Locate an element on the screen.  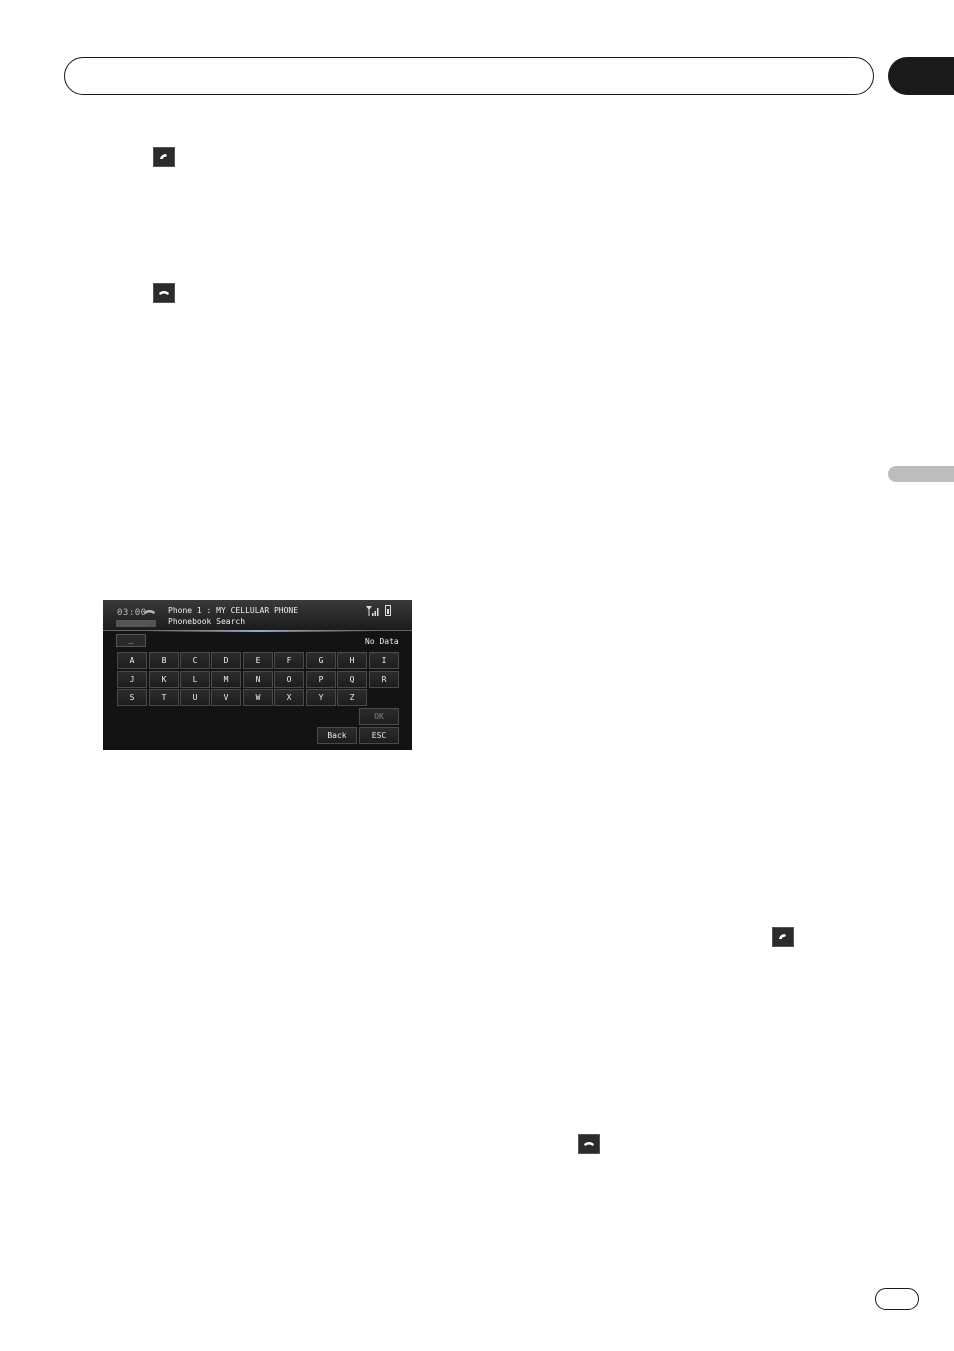
key-f: F is located at coordinates (289, 660).